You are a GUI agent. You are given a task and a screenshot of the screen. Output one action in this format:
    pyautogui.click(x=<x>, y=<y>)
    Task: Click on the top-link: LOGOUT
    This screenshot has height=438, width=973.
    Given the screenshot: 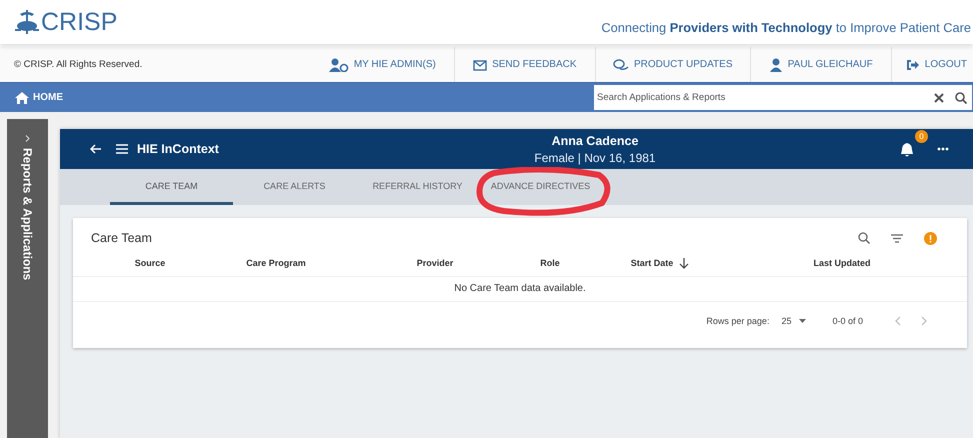 What is the action you would take?
    pyautogui.click(x=932, y=64)
    